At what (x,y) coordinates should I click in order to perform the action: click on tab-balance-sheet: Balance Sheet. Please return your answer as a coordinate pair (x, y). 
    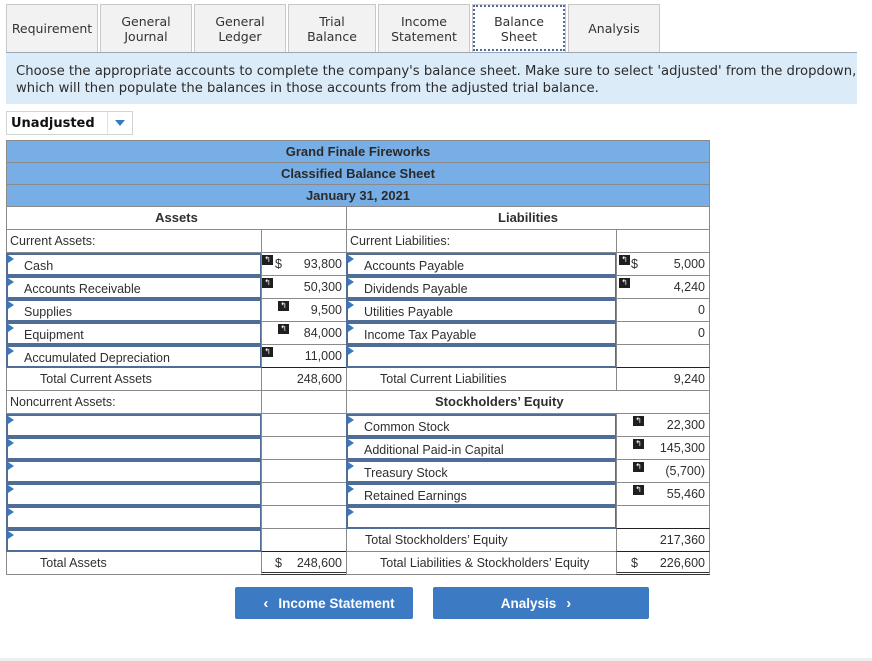
    Looking at the image, I should click on (519, 28).